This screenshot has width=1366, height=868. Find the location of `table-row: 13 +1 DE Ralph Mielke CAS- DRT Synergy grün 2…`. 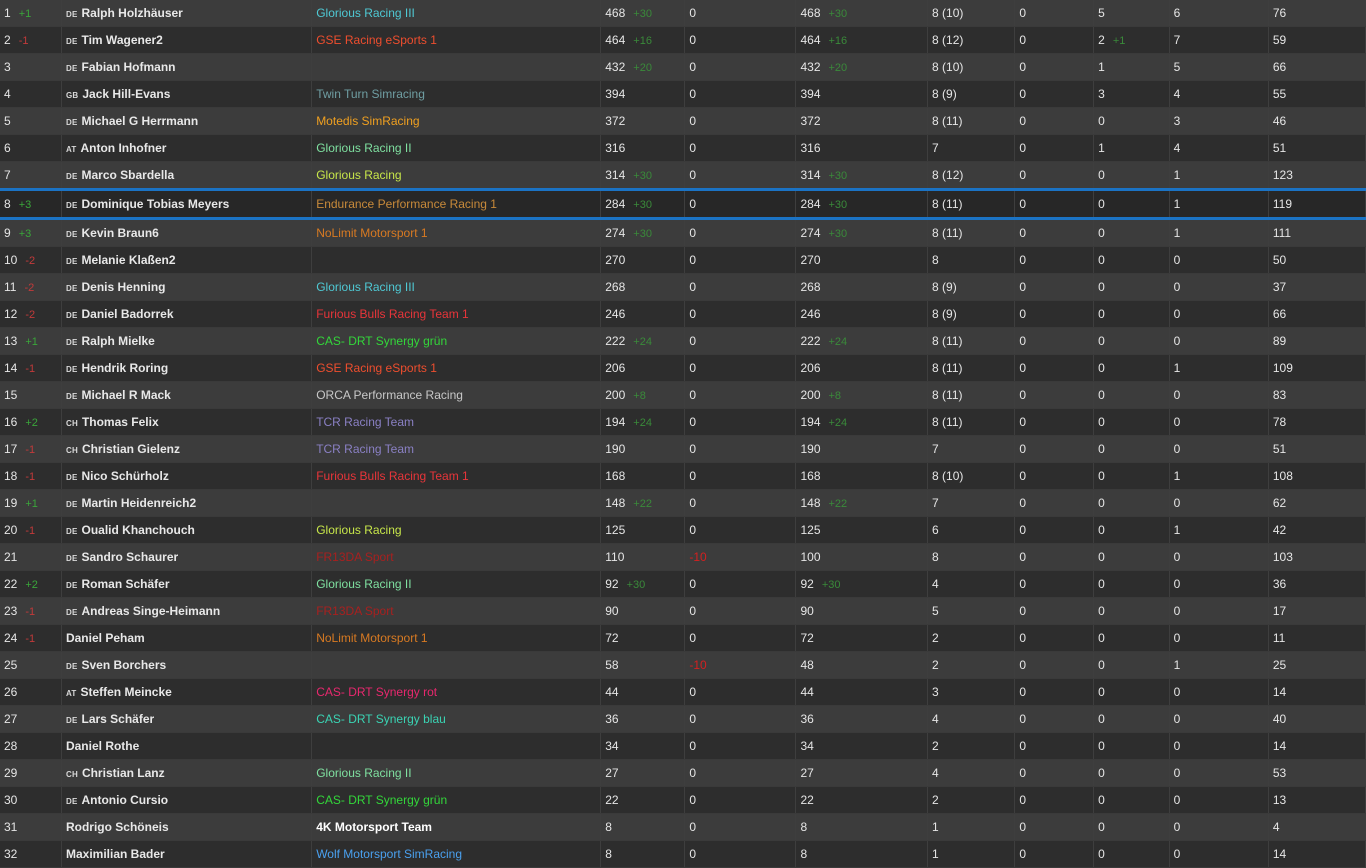

table-row: 13 +1 DE Ralph Mielke CAS- DRT Synergy grün 2… is located at coordinates (683, 341).